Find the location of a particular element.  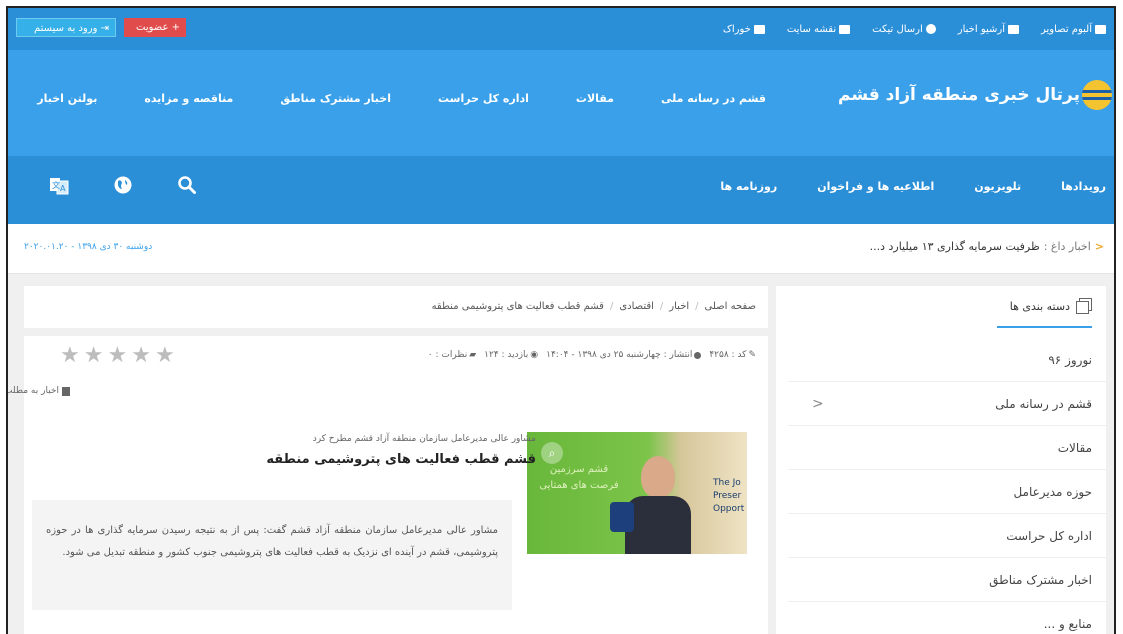

globe-icon is located at coordinates (123, 185).